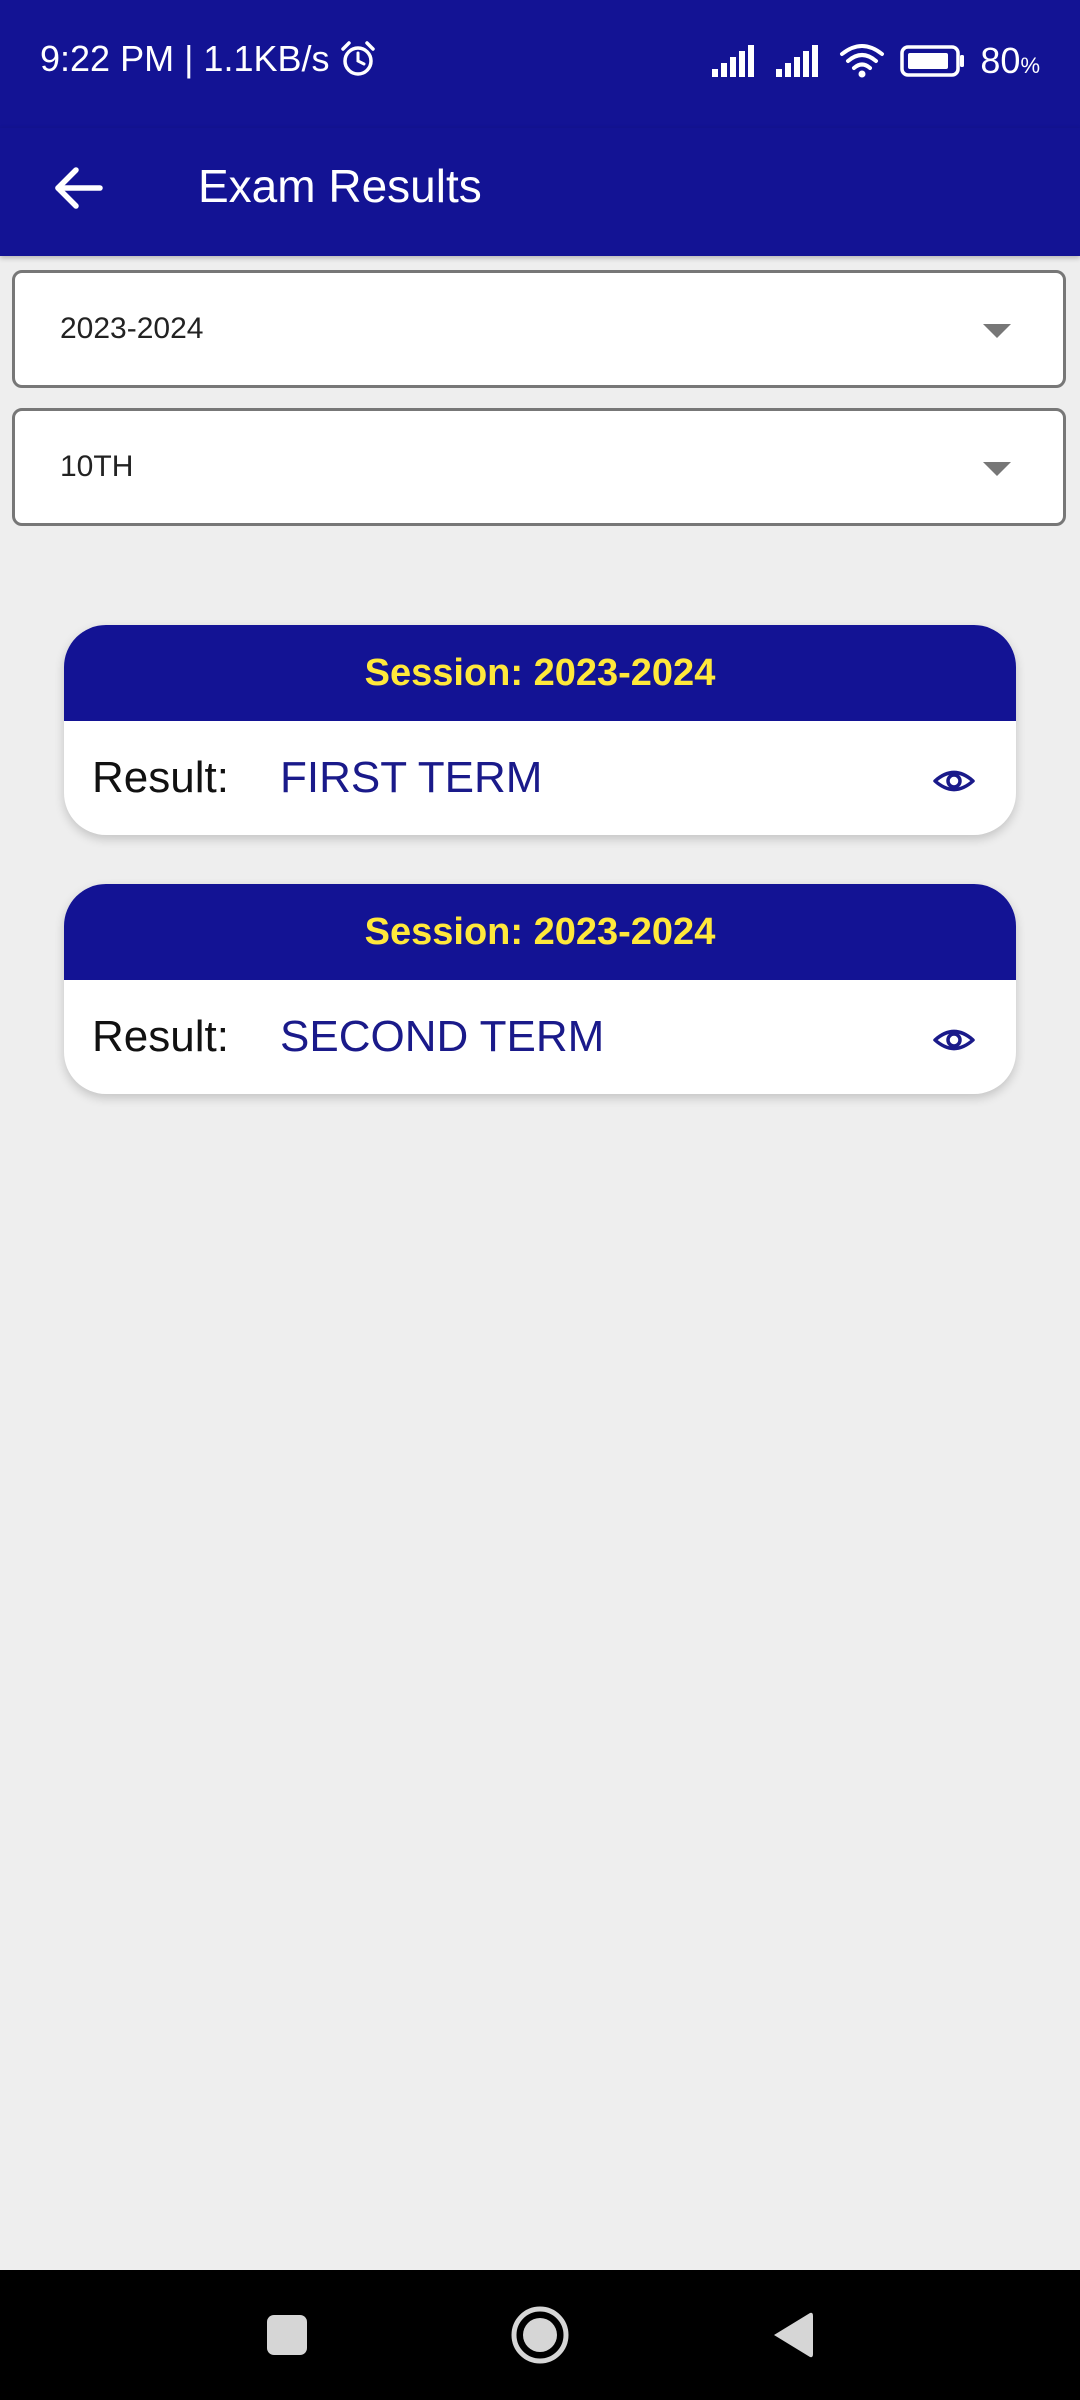 The height and width of the screenshot is (2400, 1080). I want to click on result-card-body: Result: SECOND TERM, so click(540, 1037).